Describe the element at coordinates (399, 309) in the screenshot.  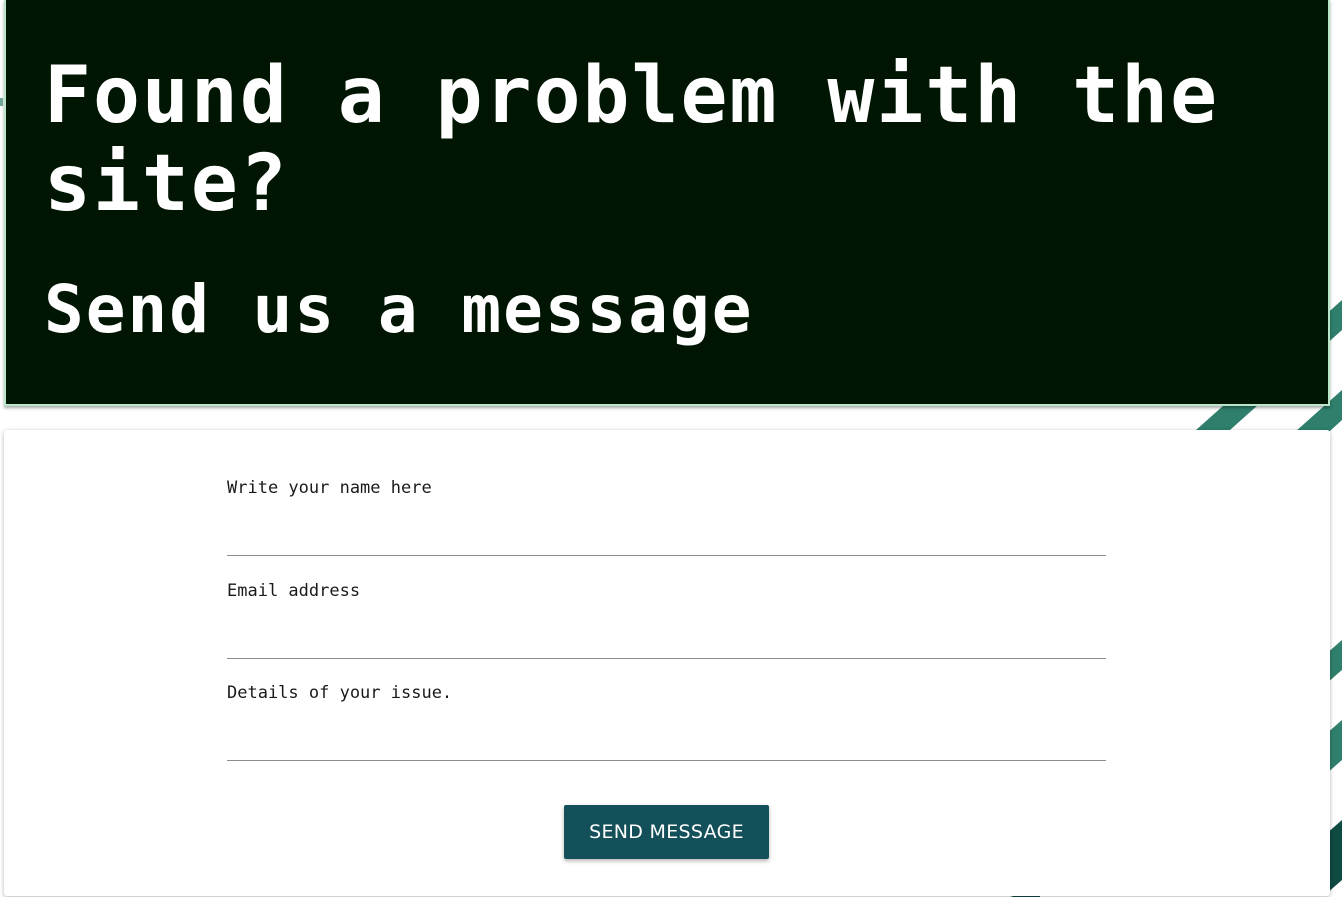
I see `page-subtitle: Send us a message` at that location.